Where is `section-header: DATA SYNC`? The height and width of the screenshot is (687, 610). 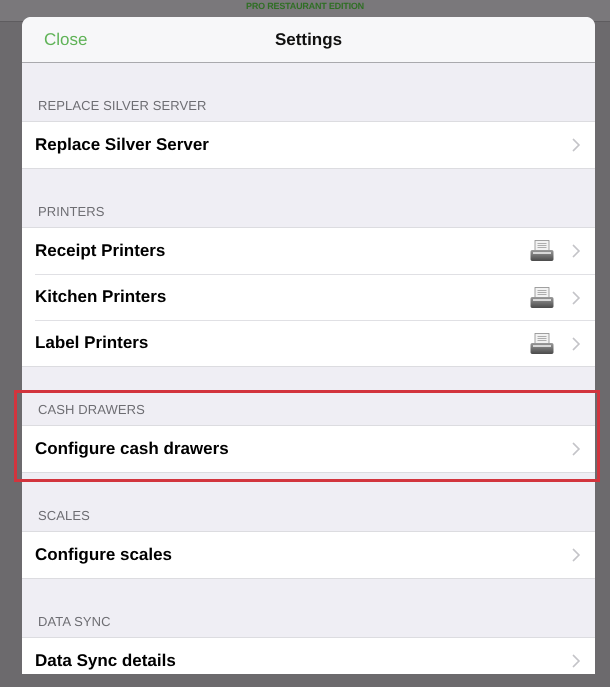 section-header: DATA SYNC is located at coordinates (74, 621).